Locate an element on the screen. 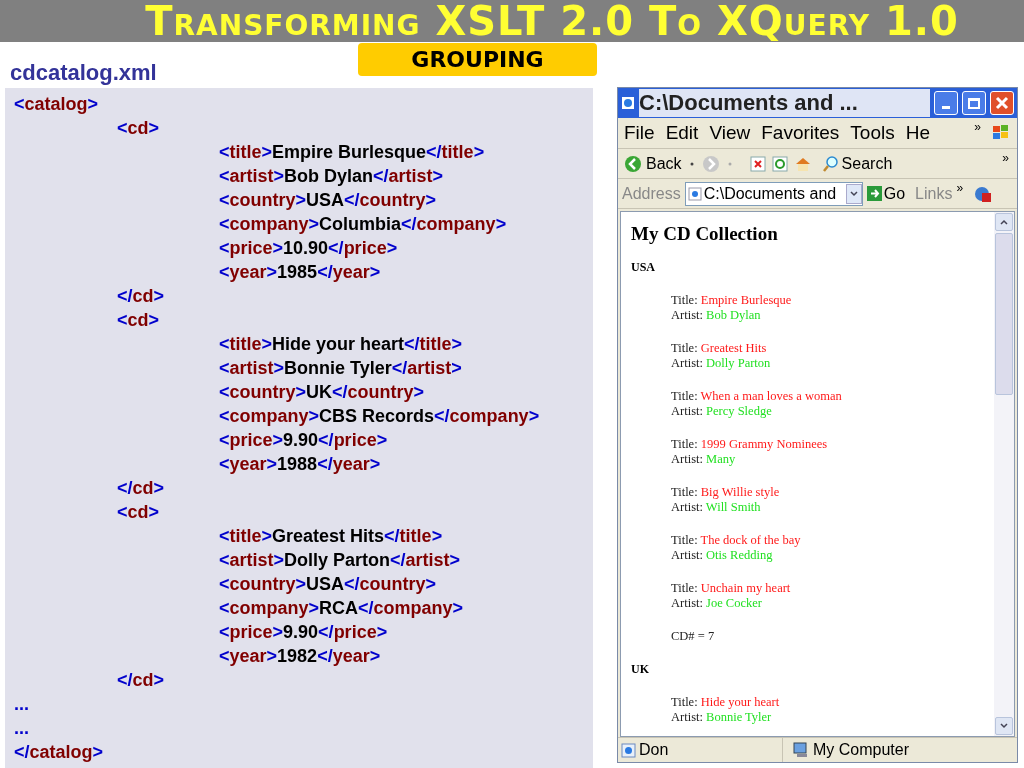 This screenshot has height=768, width=1024. cd-title: Greatest Hits is located at coordinates (733, 348).